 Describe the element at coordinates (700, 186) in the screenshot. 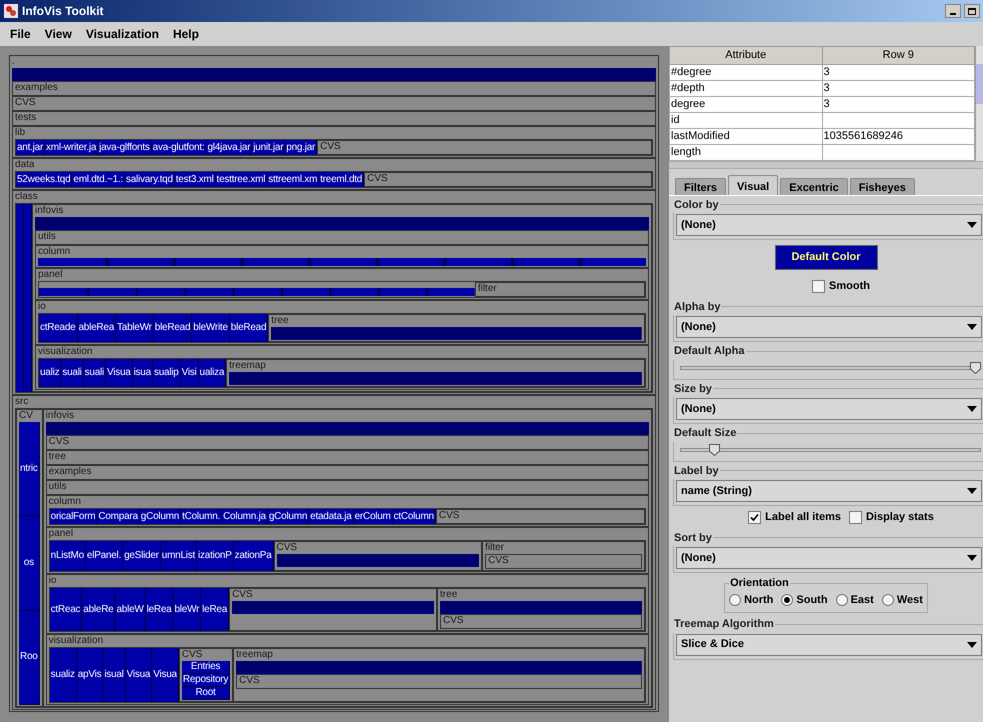

I see `tab: Filters` at that location.